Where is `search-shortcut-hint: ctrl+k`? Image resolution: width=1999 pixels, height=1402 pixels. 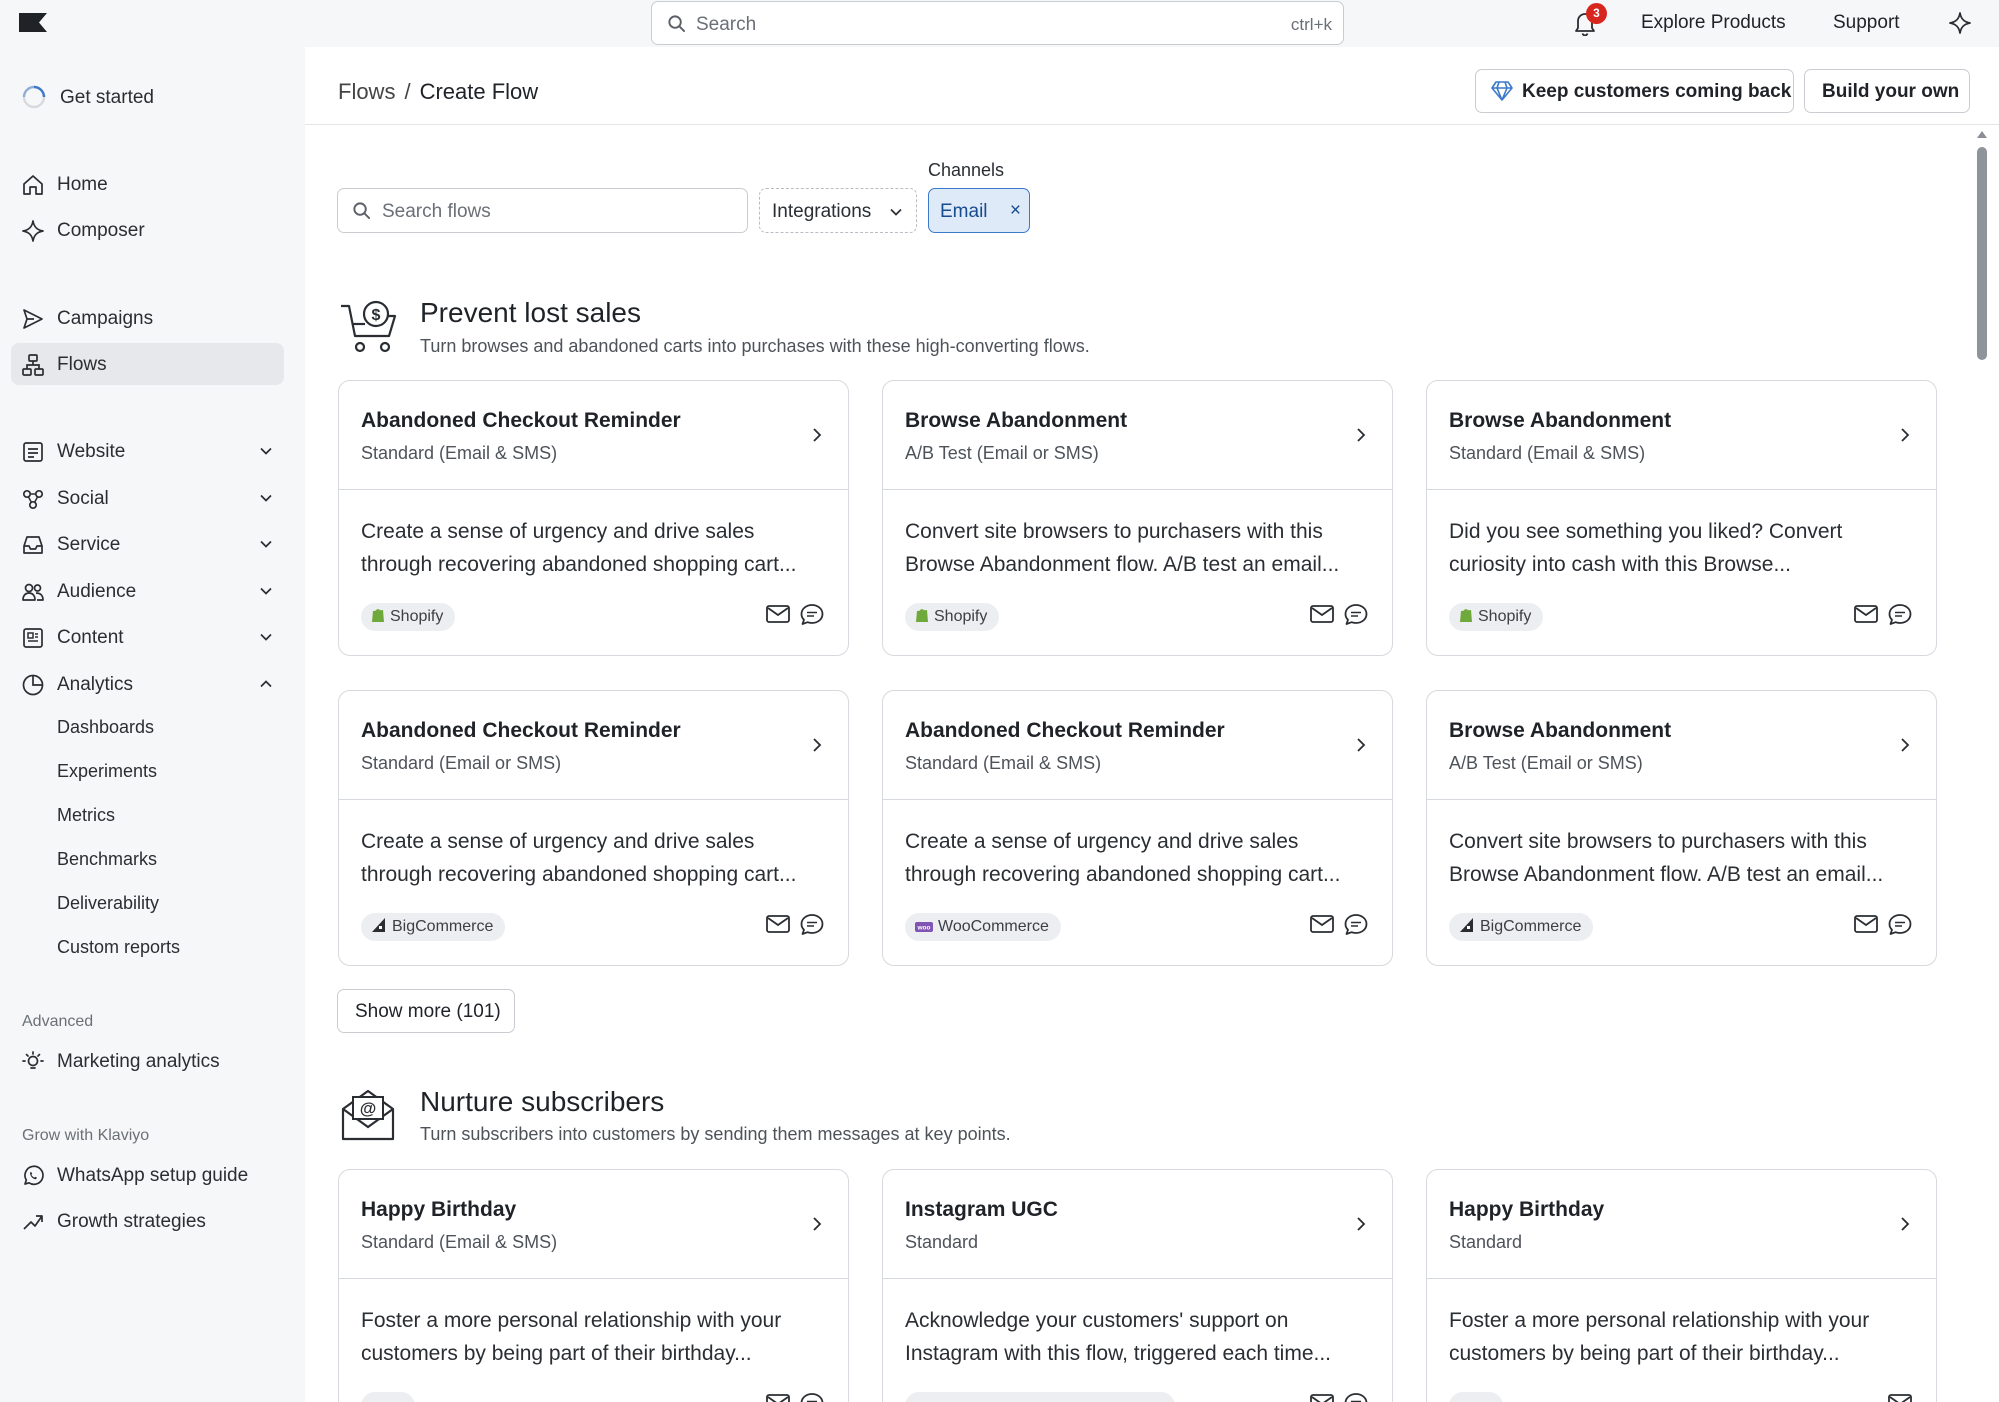
search-shortcut-hint: ctrl+k is located at coordinates (1311, 24).